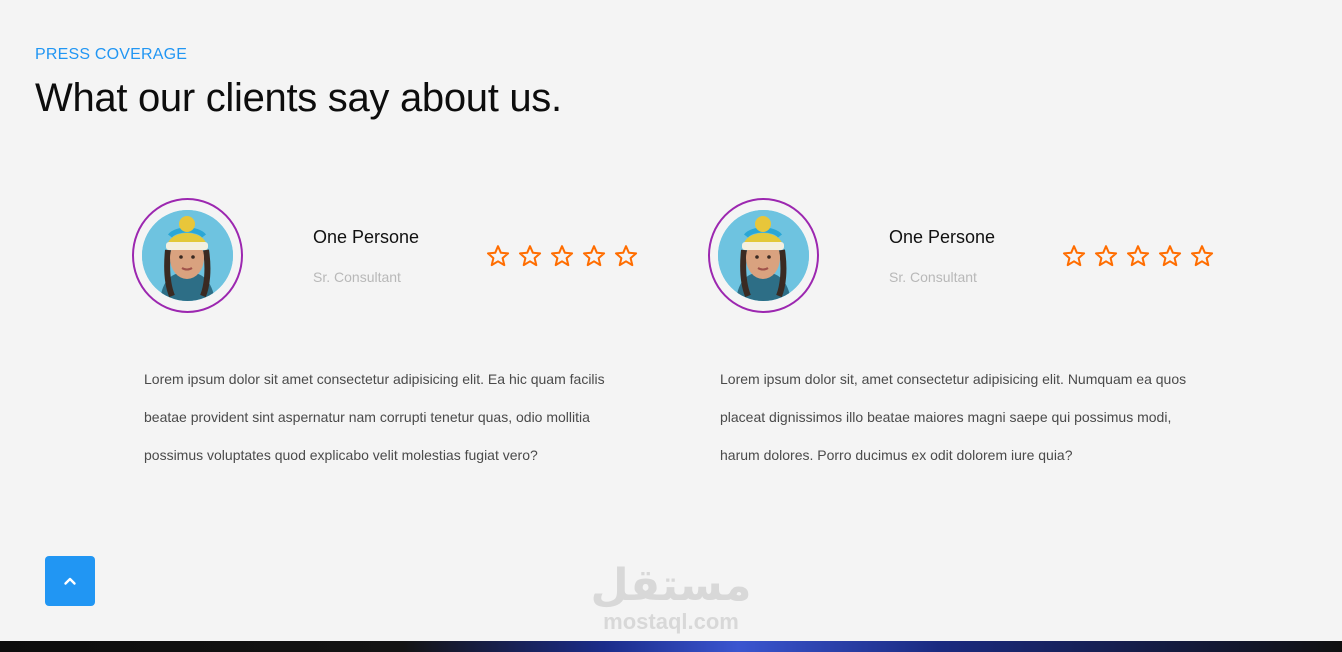 Image resolution: width=1342 pixels, height=652 pixels. Describe the element at coordinates (671, 621) in the screenshot. I see `watermark-latin: mostaql.com` at that location.